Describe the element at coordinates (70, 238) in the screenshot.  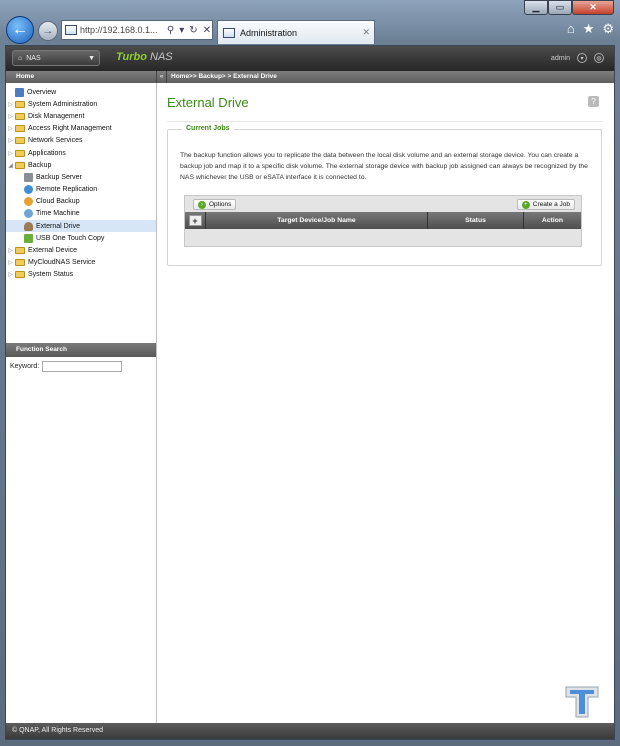
I see `sidebar-item-label: USB One Touch Copy` at that location.